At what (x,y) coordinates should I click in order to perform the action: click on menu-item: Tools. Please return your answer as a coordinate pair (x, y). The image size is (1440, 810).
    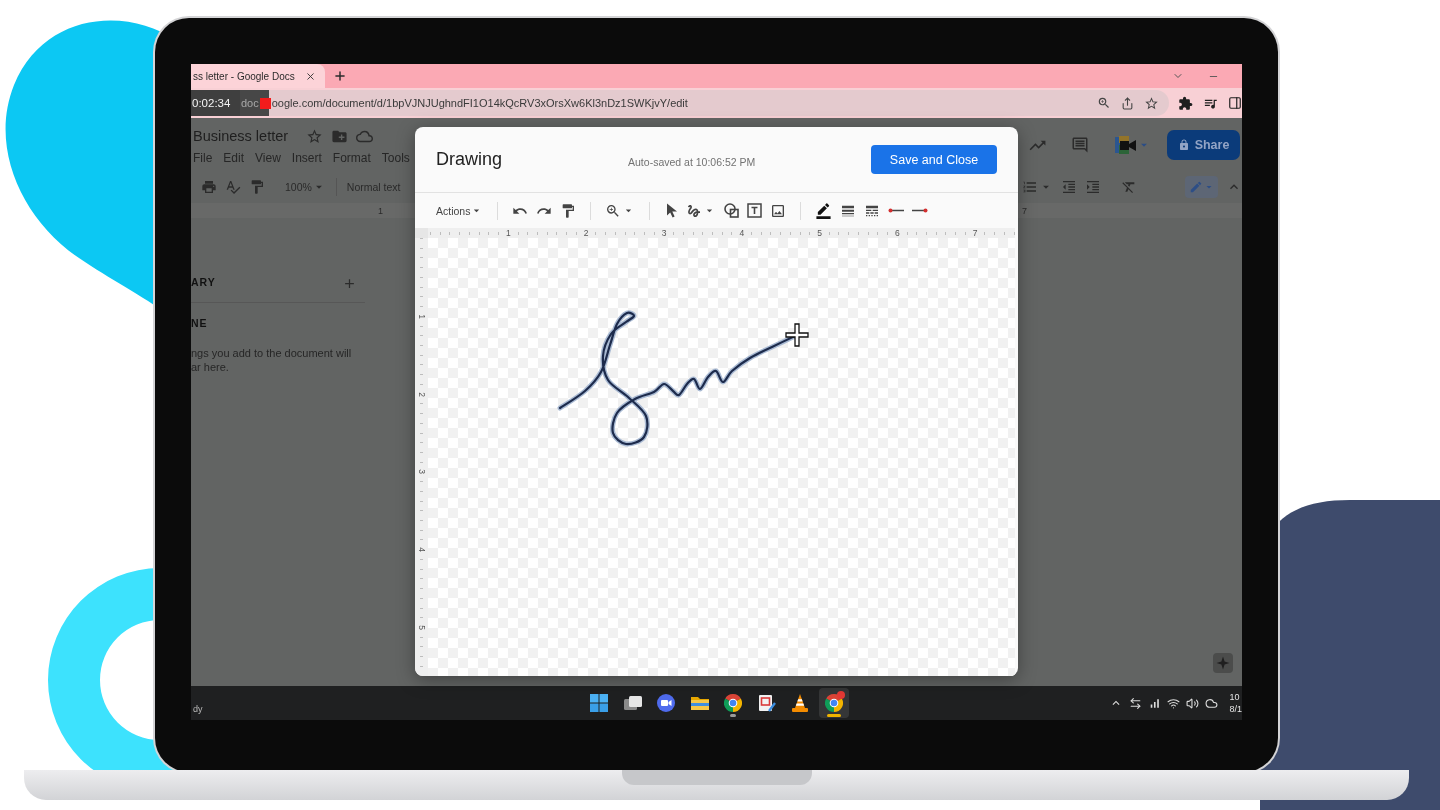
    Looking at the image, I should click on (395, 158).